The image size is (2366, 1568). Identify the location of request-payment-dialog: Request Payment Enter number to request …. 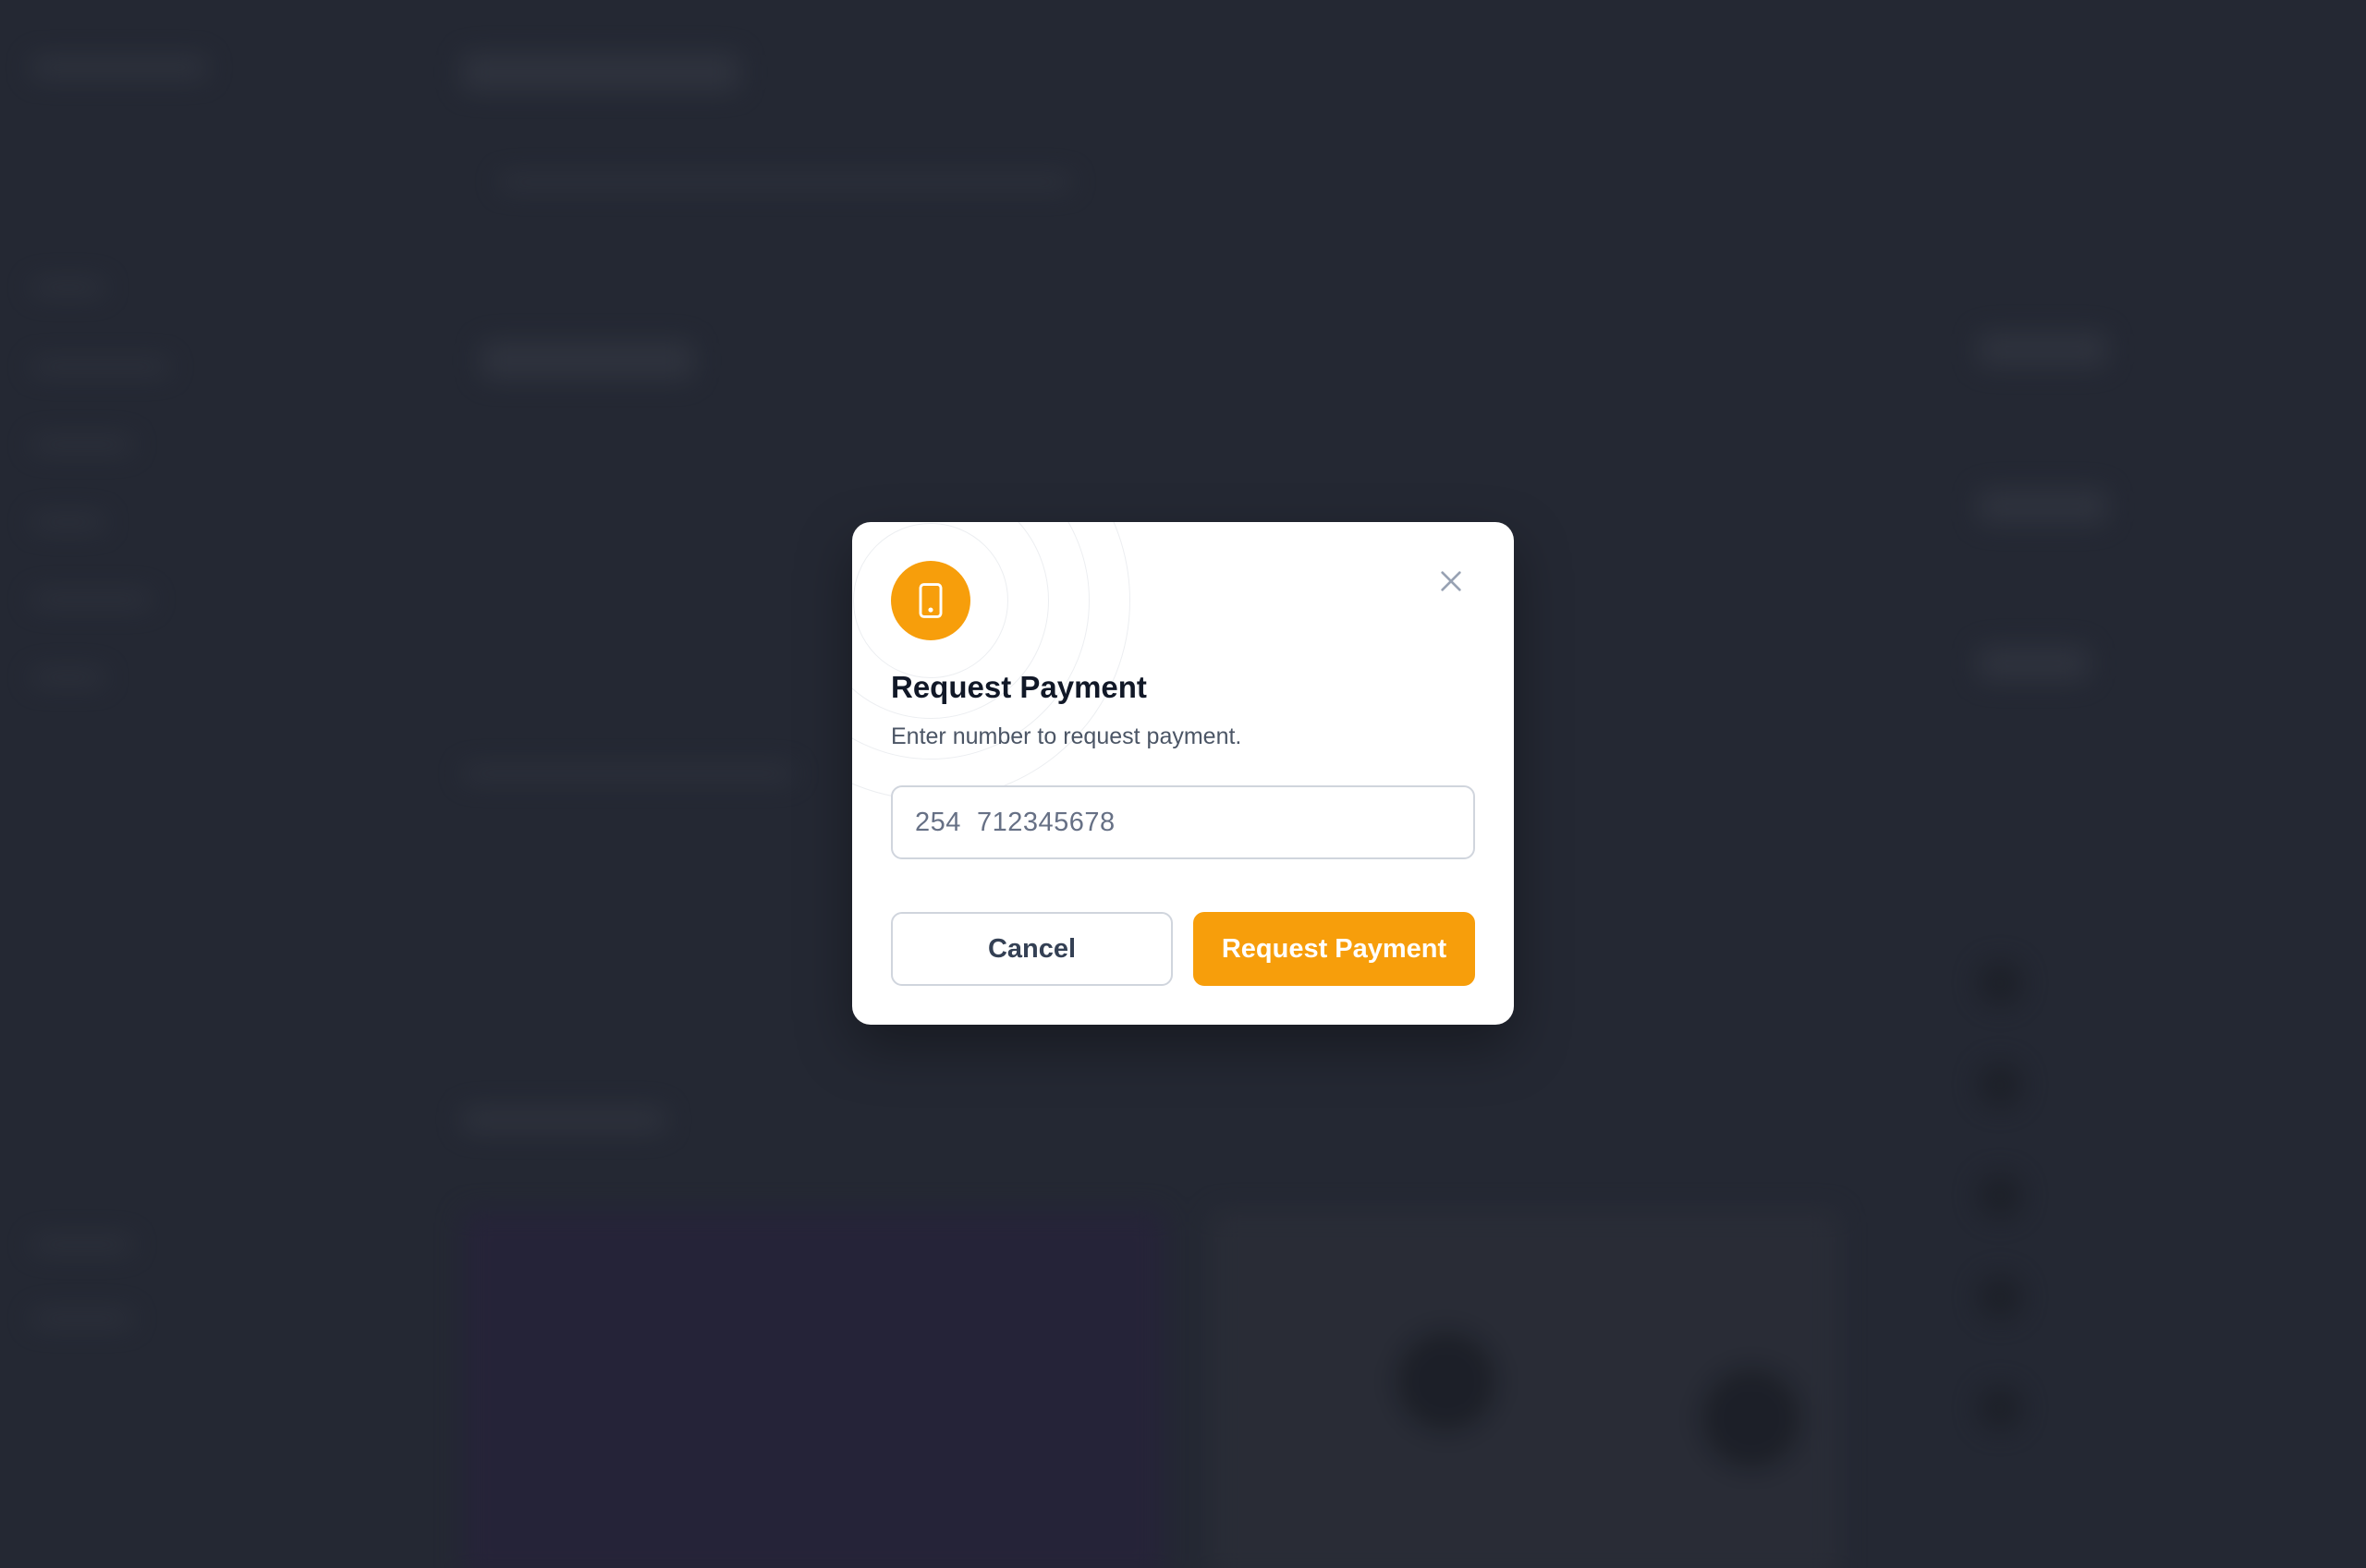
(1183, 773).